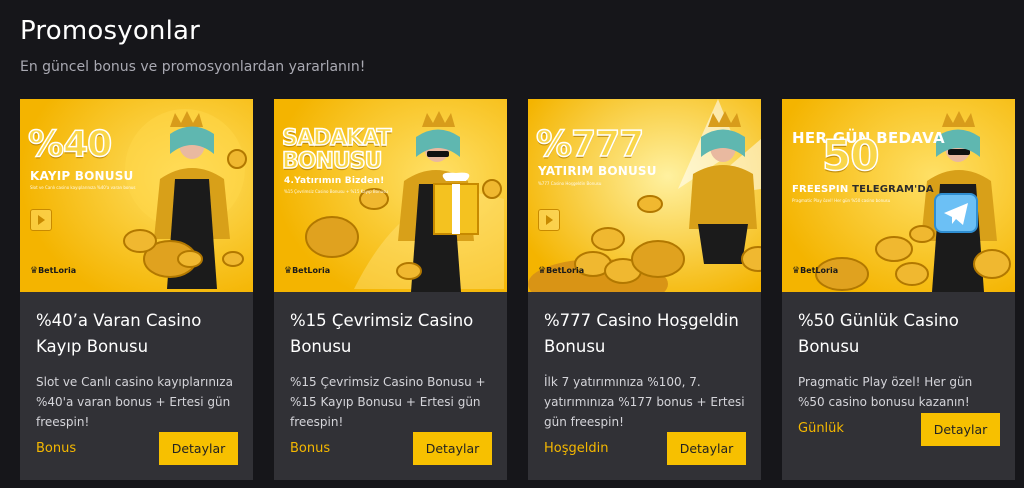 The height and width of the screenshot is (488, 1024). I want to click on banner-subheadline: FREESPIN TELEGRAM'DA, so click(863, 189).